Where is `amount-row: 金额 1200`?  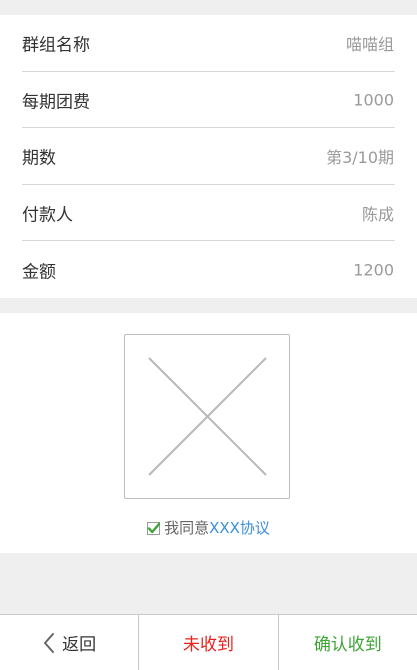
amount-row: 金额 1200 is located at coordinates (208, 269).